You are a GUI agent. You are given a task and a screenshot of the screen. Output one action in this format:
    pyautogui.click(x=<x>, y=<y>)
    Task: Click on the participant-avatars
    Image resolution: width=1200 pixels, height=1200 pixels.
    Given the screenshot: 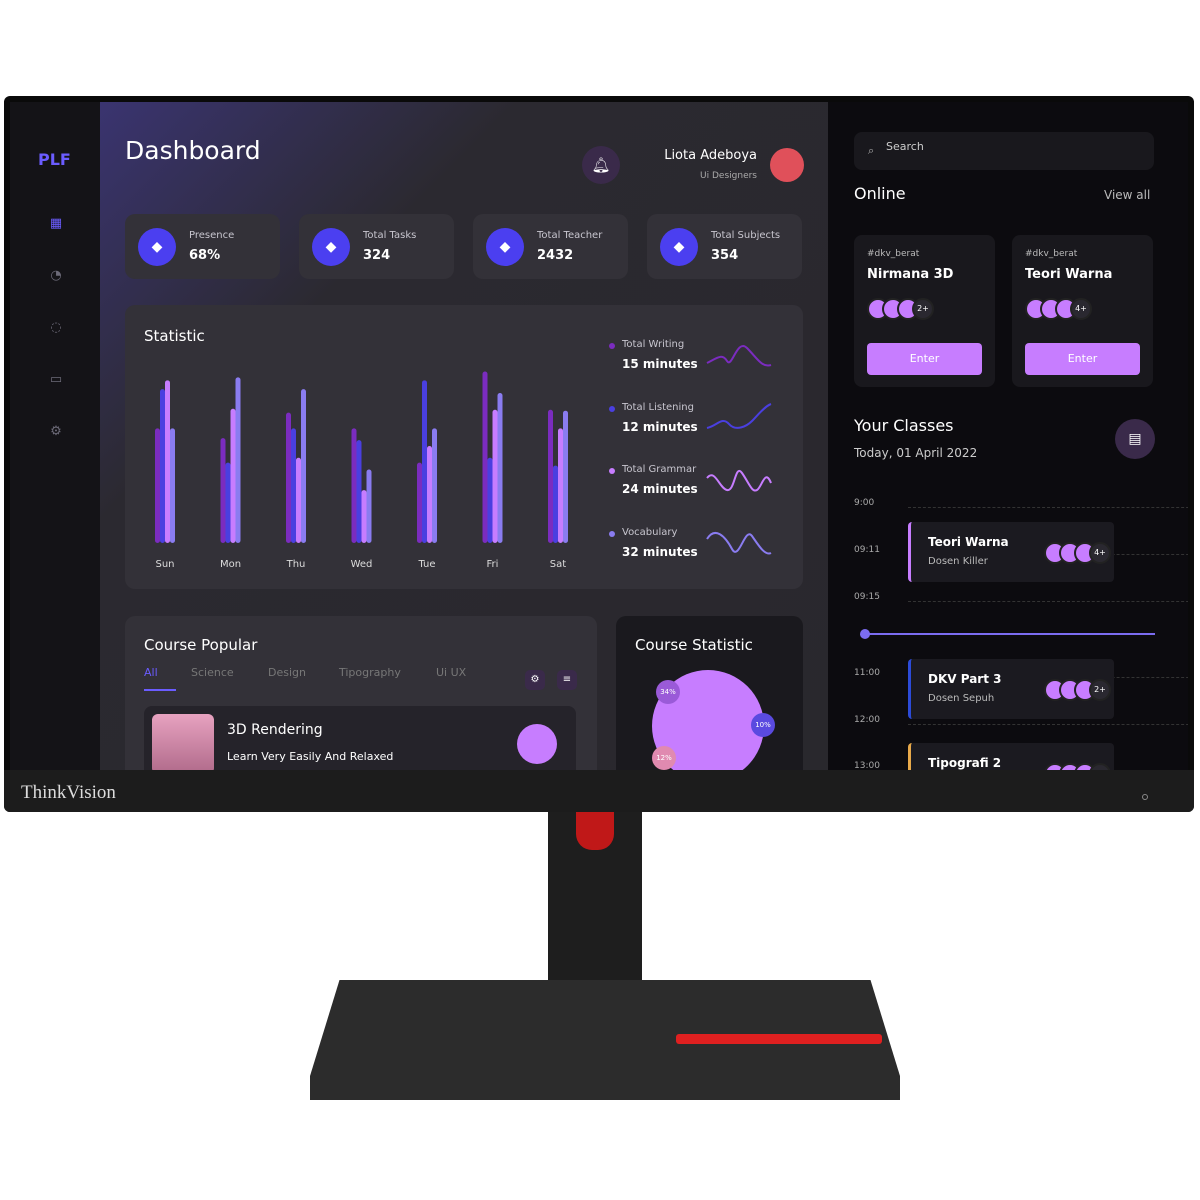 What is the action you would take?
    pyautogui.click(x=1077, y=766)
    